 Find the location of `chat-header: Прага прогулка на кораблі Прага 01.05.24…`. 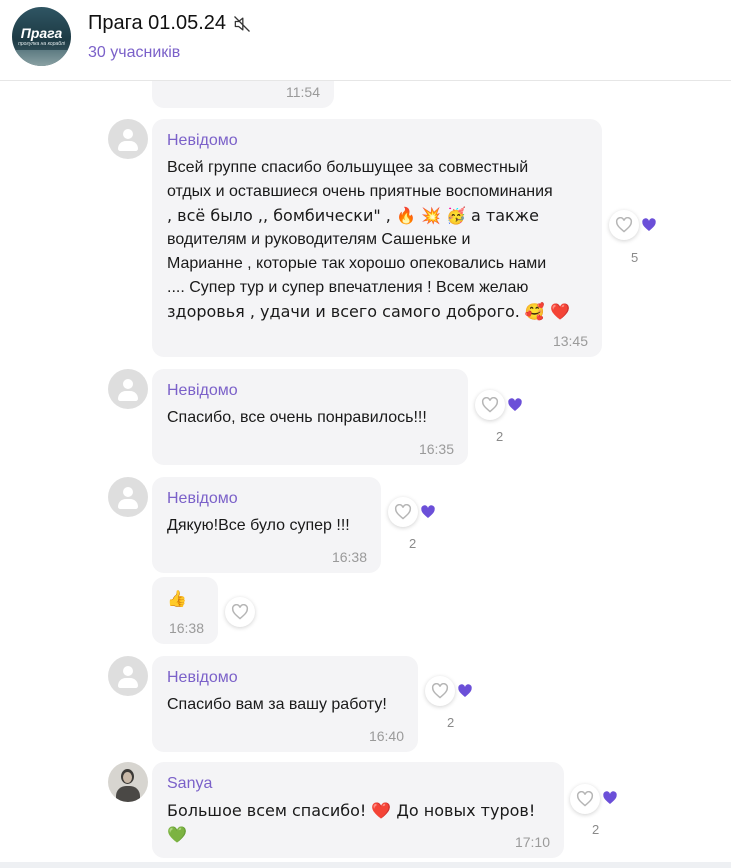

chat-header: Прага прогулка на кораблі Прага 01.05.24… is located at coordinates (365, 40).